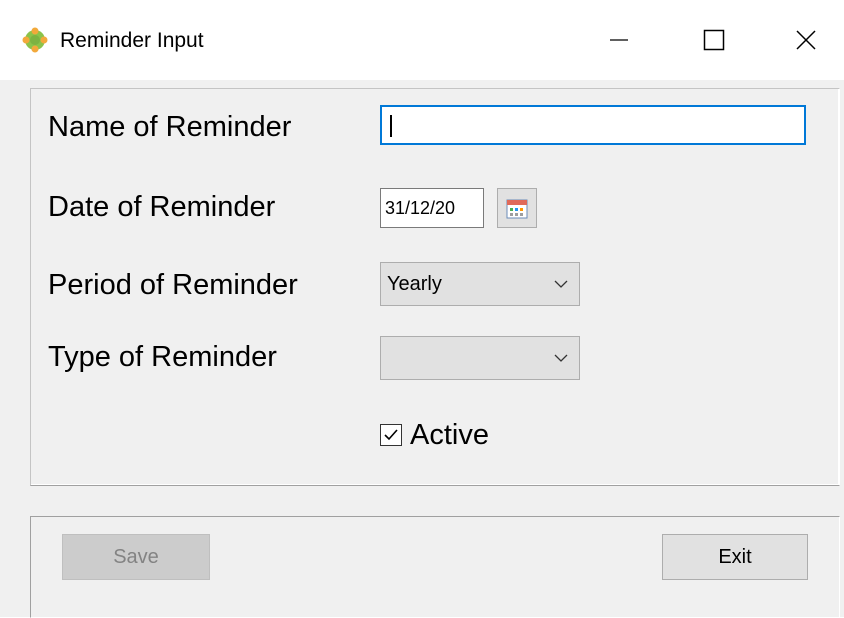 The image size is (844, 618). I want to click on calendar-button, so click(517, 208).